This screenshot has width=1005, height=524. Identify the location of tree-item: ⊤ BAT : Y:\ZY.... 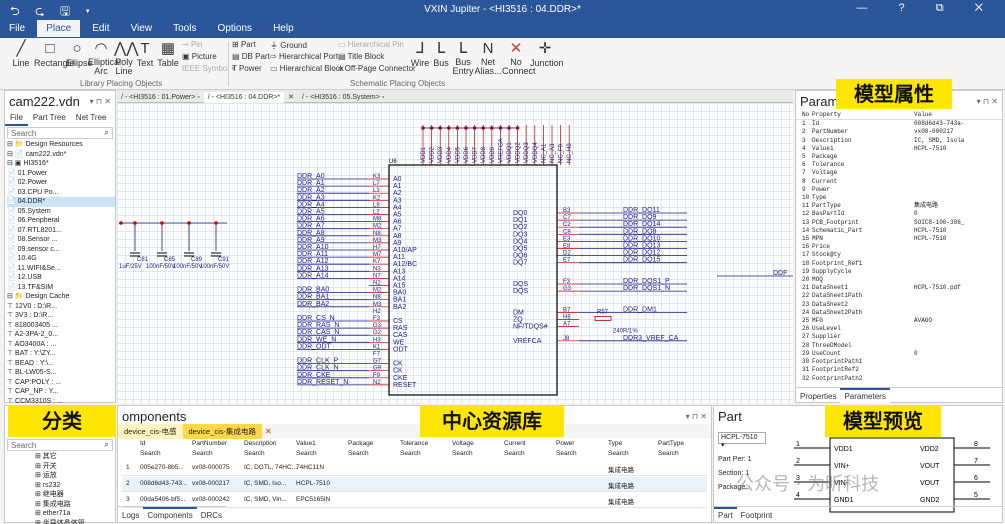
(61, 354).